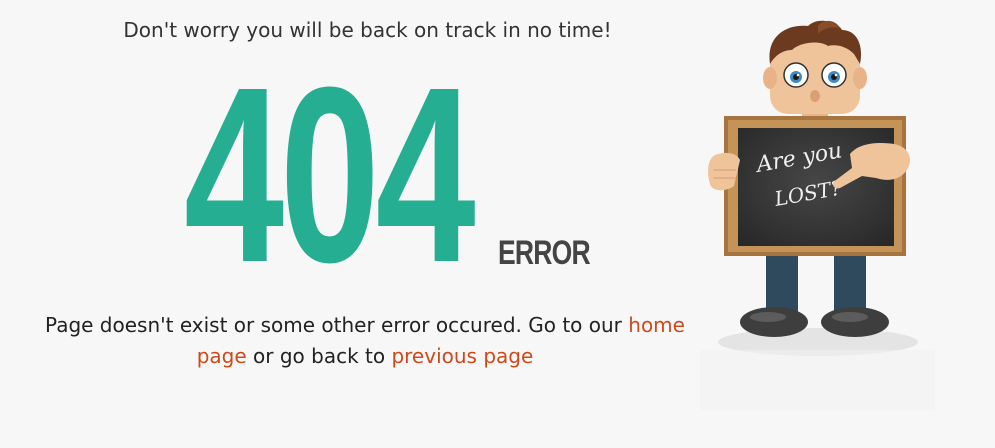 The width and height of the screenshot is (995, 448). I want to click on right-ear, so click(860, 78).